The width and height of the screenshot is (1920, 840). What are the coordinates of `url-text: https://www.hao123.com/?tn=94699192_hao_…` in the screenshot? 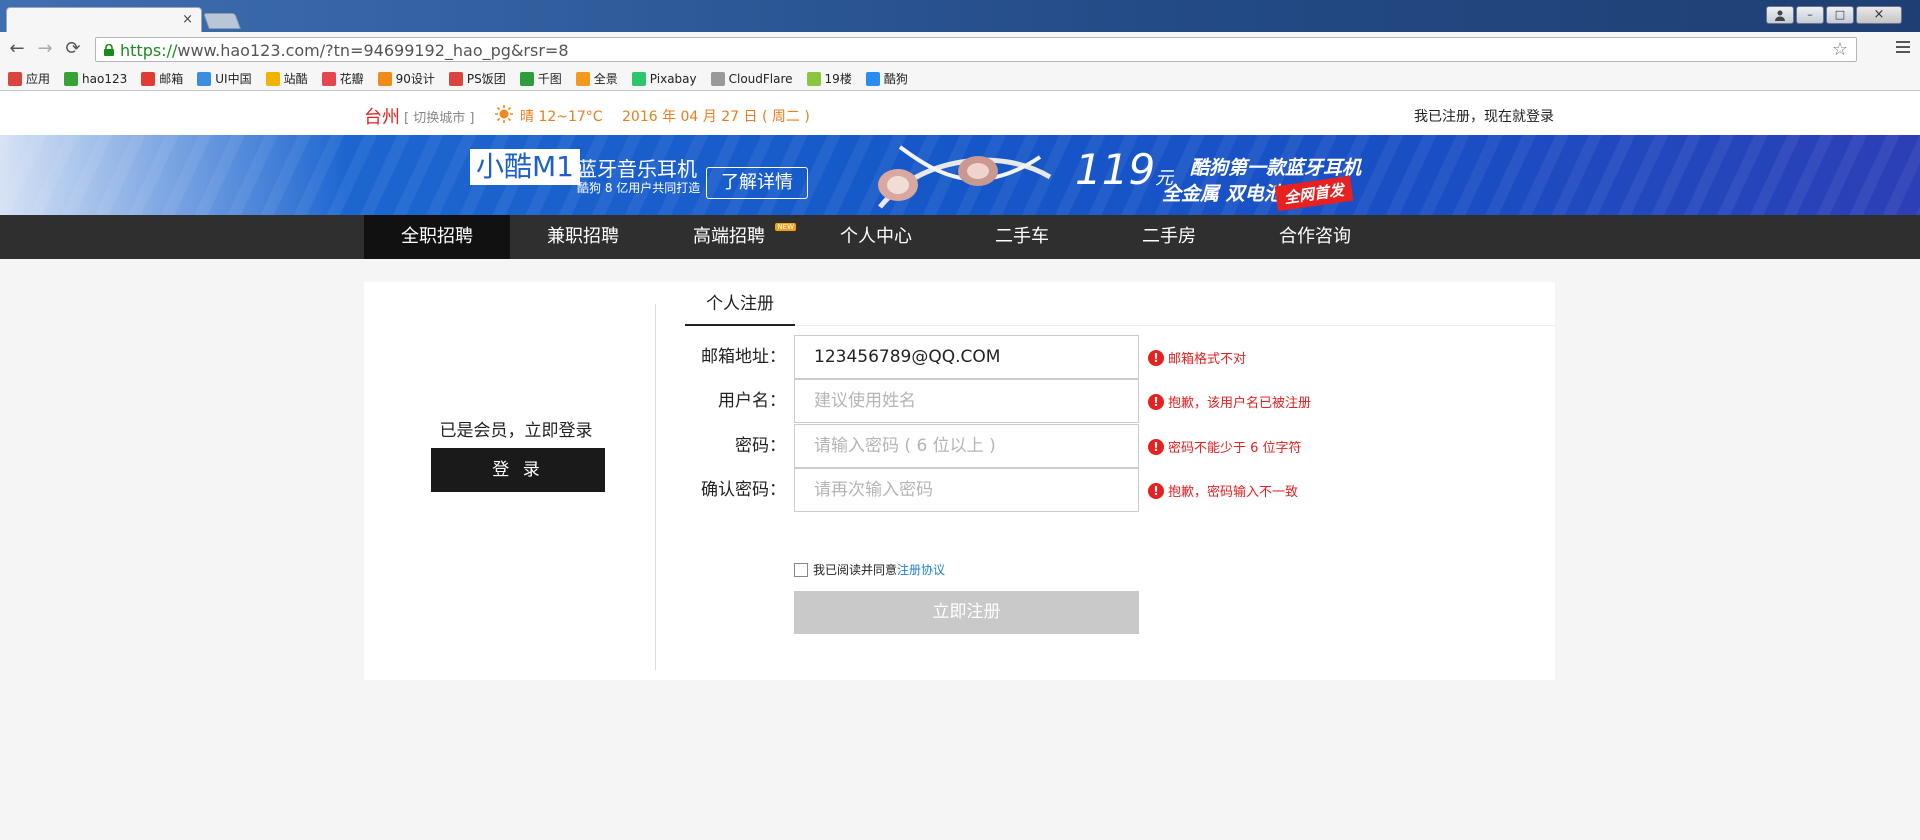 It's located at (344, 50).